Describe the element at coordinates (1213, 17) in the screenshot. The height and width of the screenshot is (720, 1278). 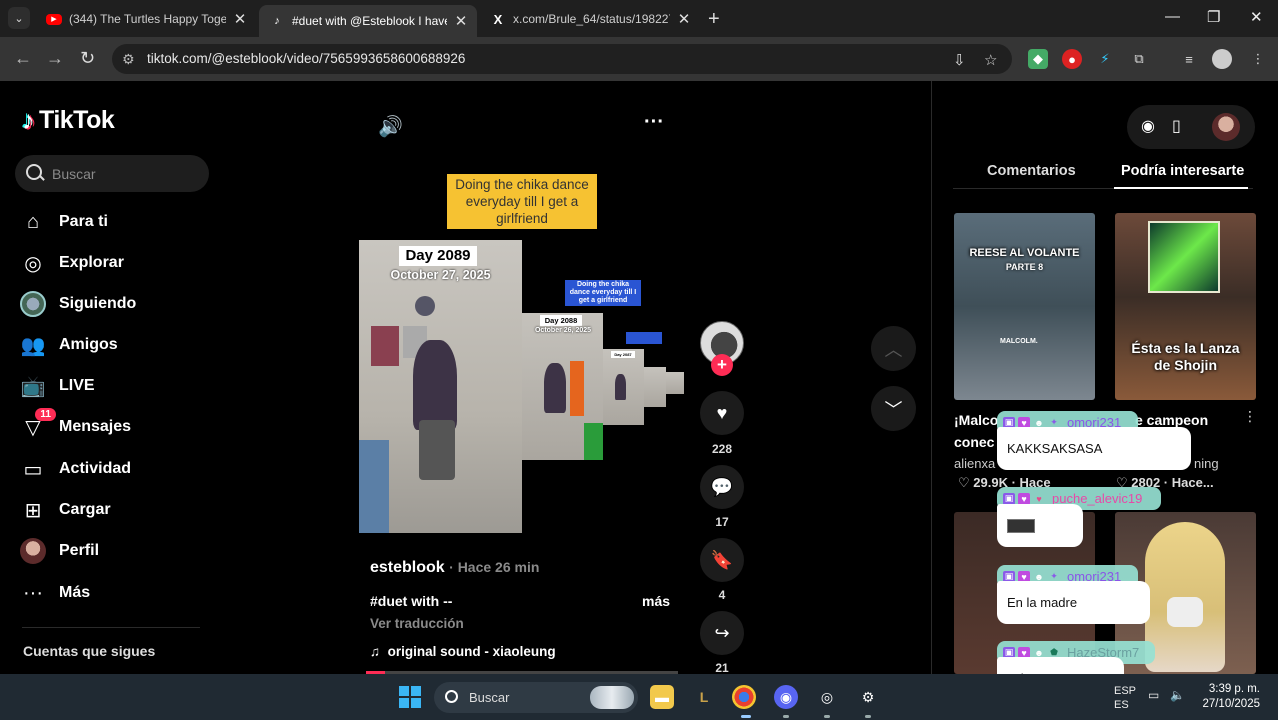
I see `restore-icon: ❐` at that location.